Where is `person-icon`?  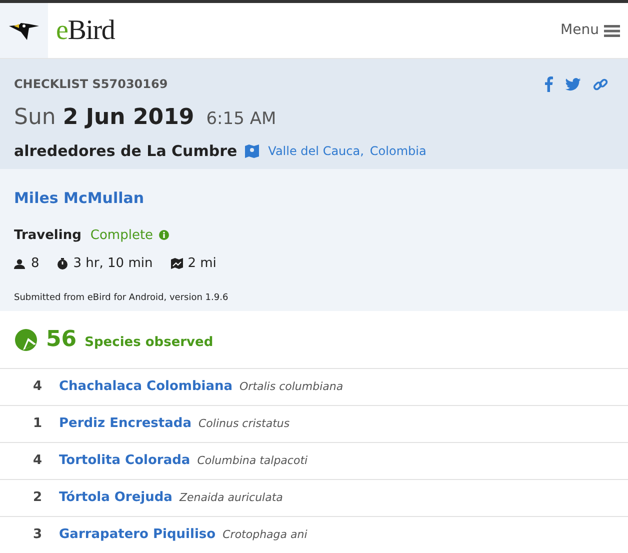 person-icon is located at coordinates (19, 263).